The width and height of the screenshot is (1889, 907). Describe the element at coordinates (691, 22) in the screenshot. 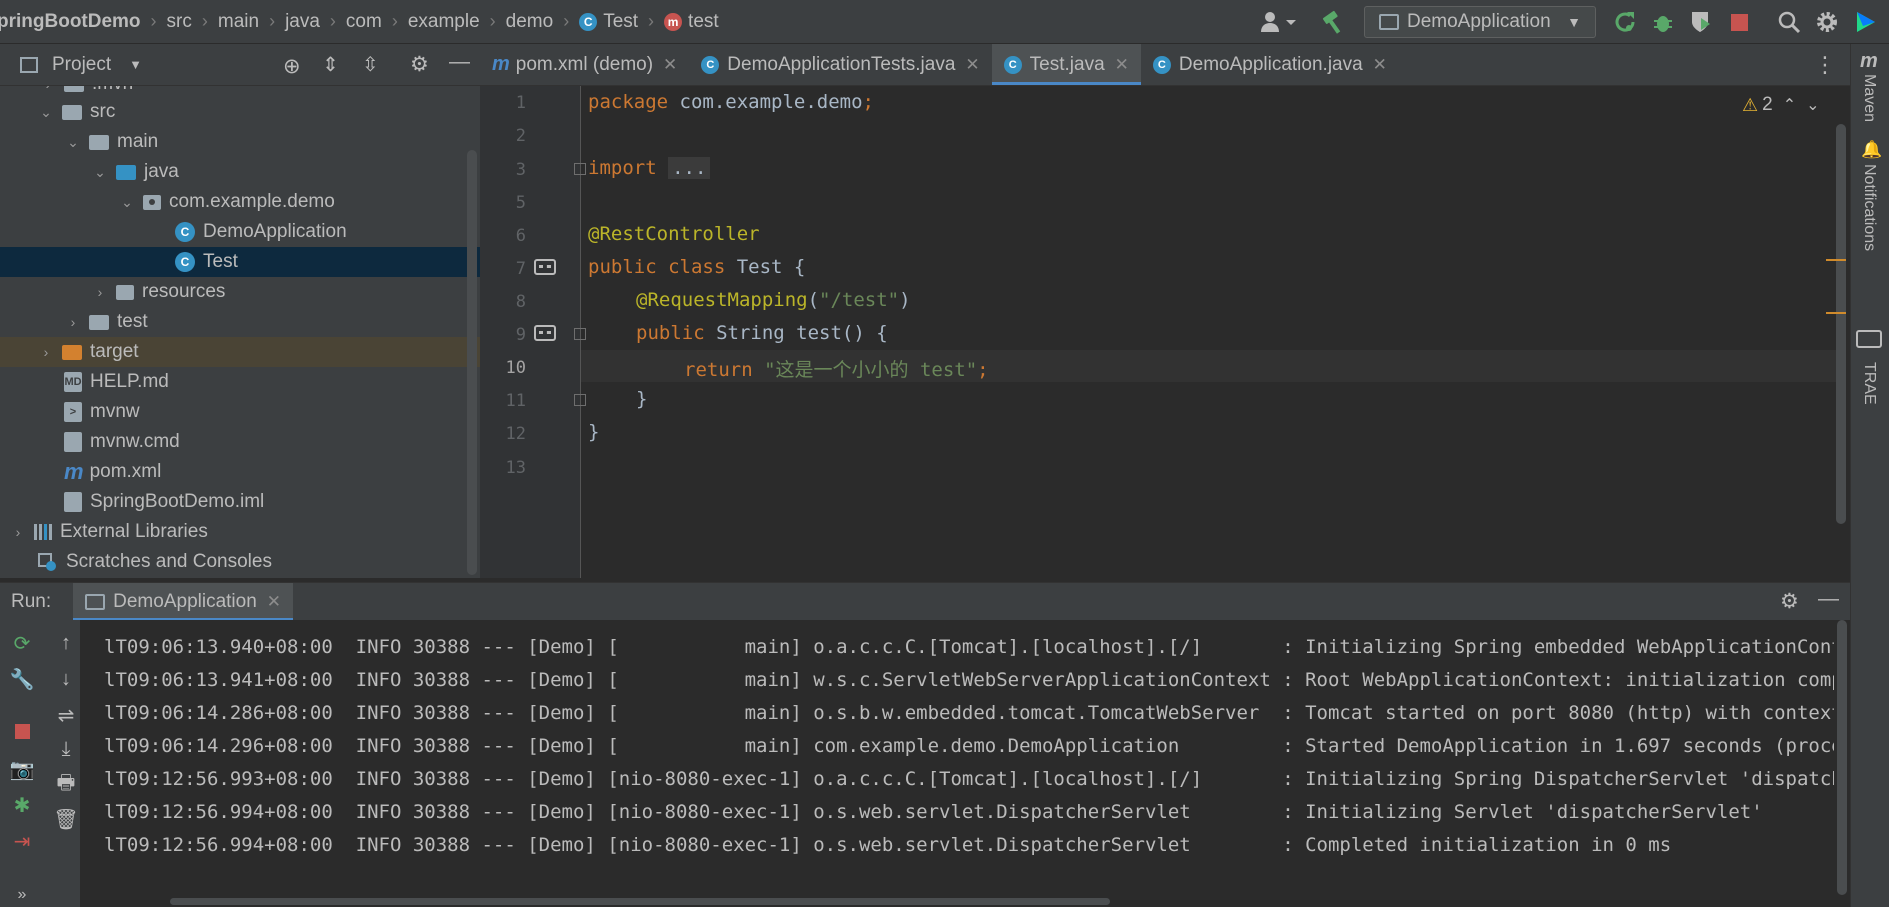

I see `breadcrumb-method: m test` at that location.